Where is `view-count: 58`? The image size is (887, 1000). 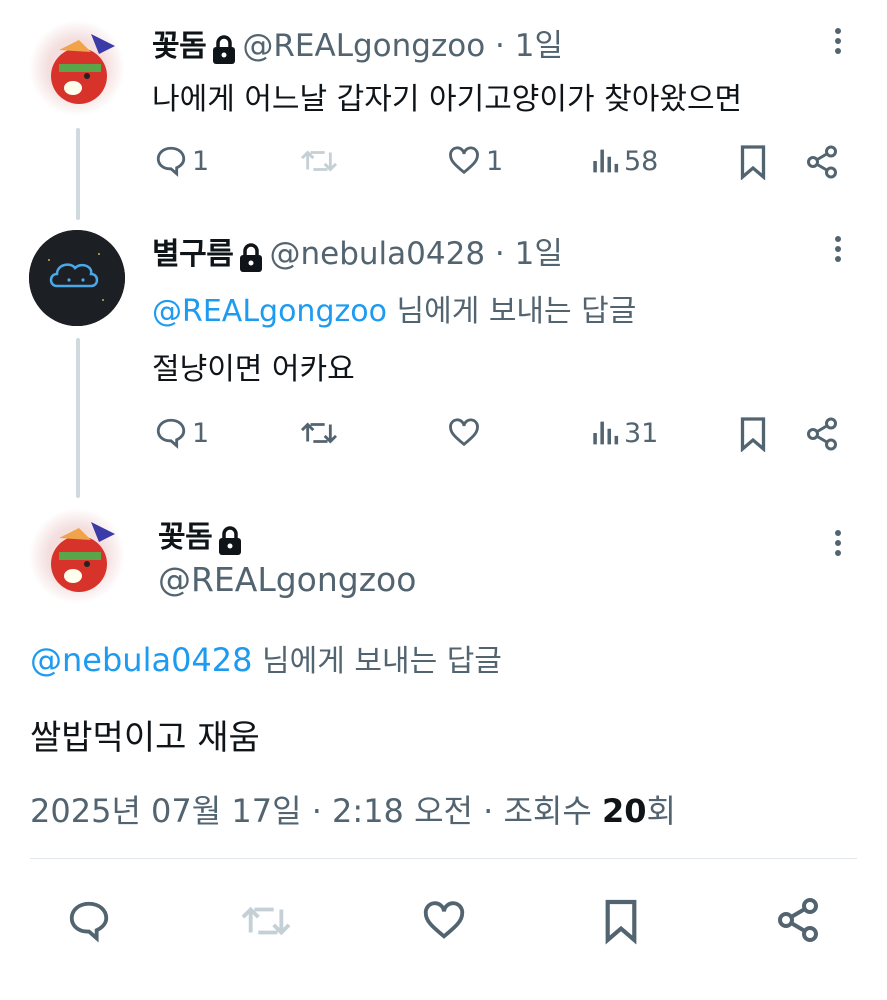
view-count: 58 is located at coordinates (641, 161).